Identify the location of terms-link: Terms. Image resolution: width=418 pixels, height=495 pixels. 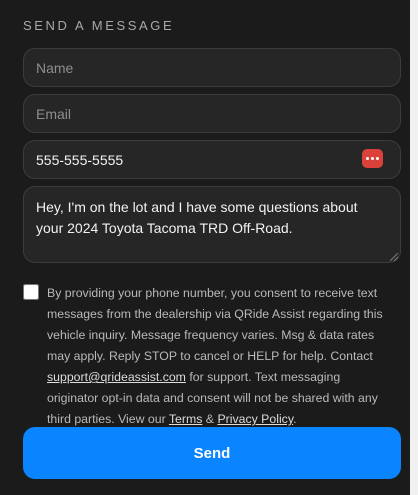
(185, 419).